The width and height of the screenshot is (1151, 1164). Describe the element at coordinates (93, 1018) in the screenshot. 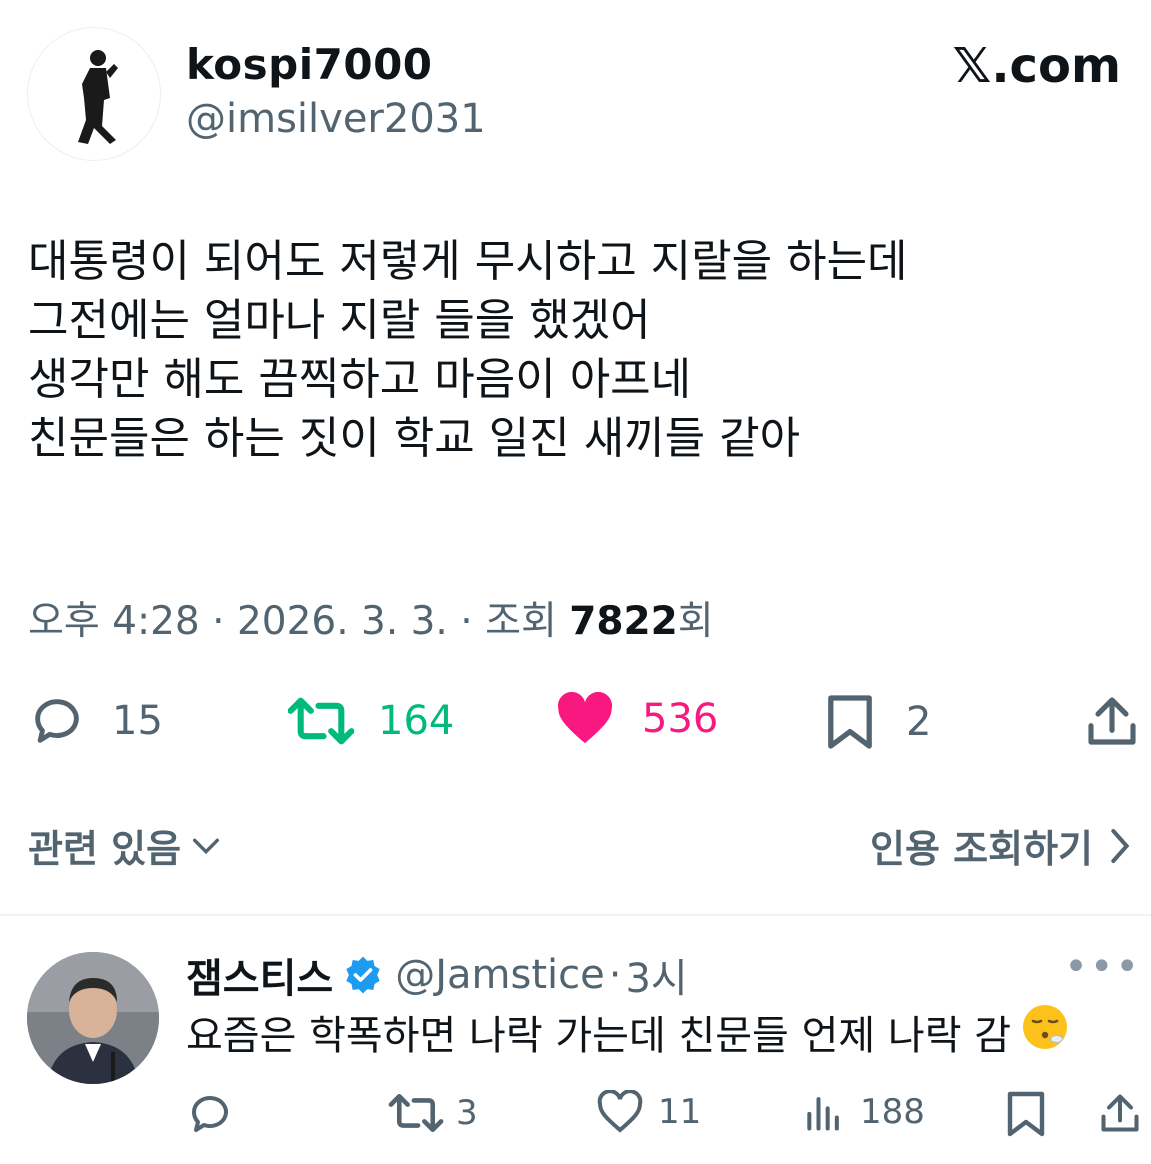

I see `reply-avatar` at that location.